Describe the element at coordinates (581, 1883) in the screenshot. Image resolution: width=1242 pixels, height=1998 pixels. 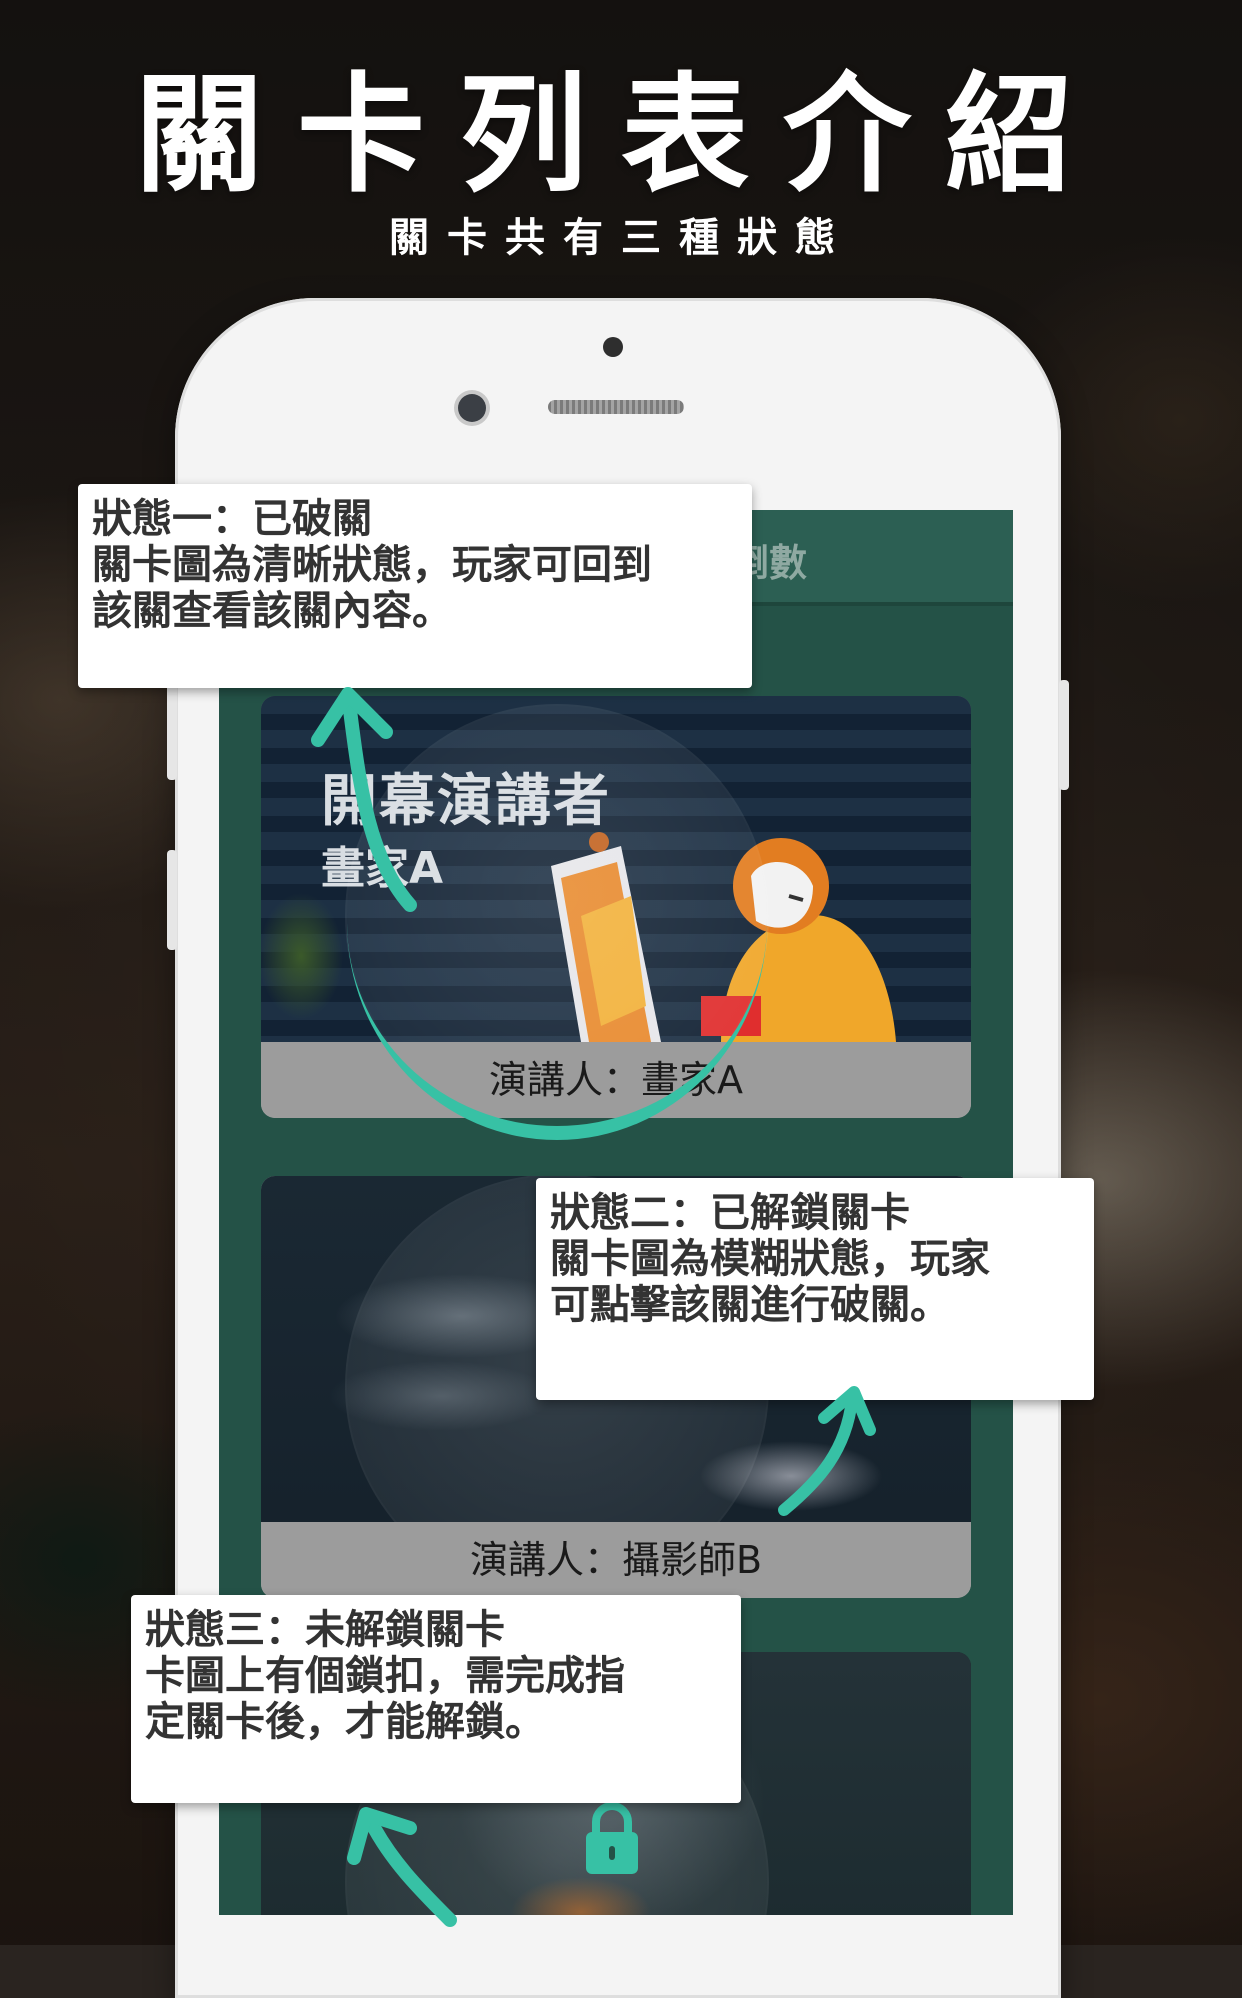
I see `orange-blur` at that location.